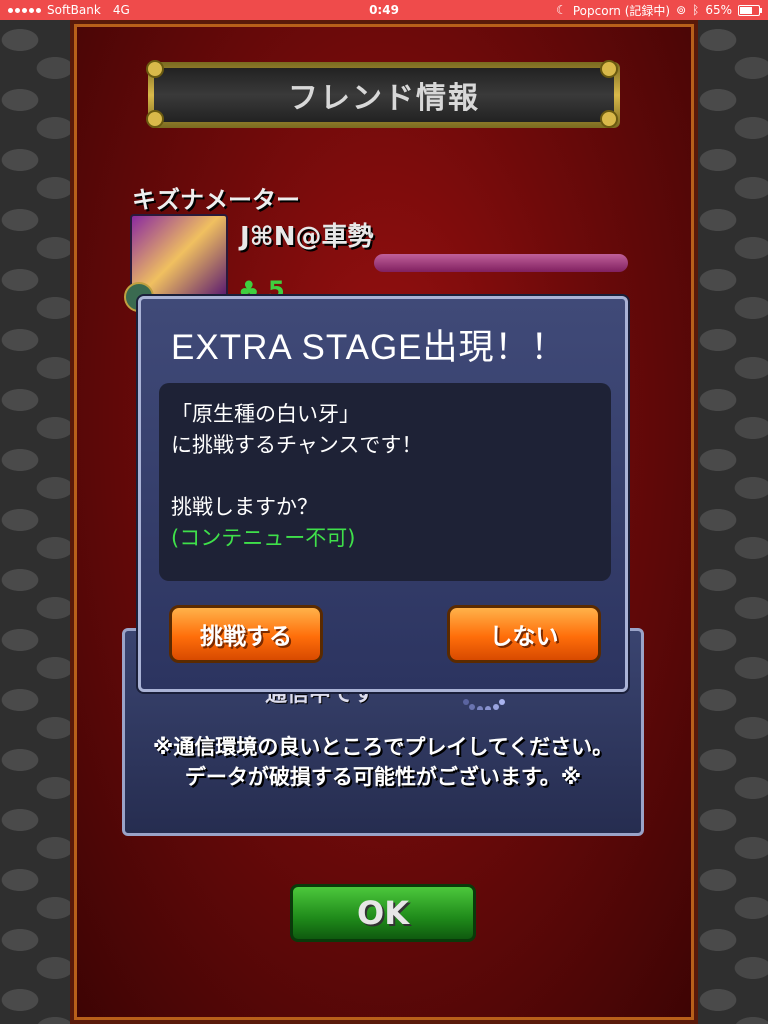 The image size is (768, 1024). I want to click on clock: 0:49, so click(384, 10).